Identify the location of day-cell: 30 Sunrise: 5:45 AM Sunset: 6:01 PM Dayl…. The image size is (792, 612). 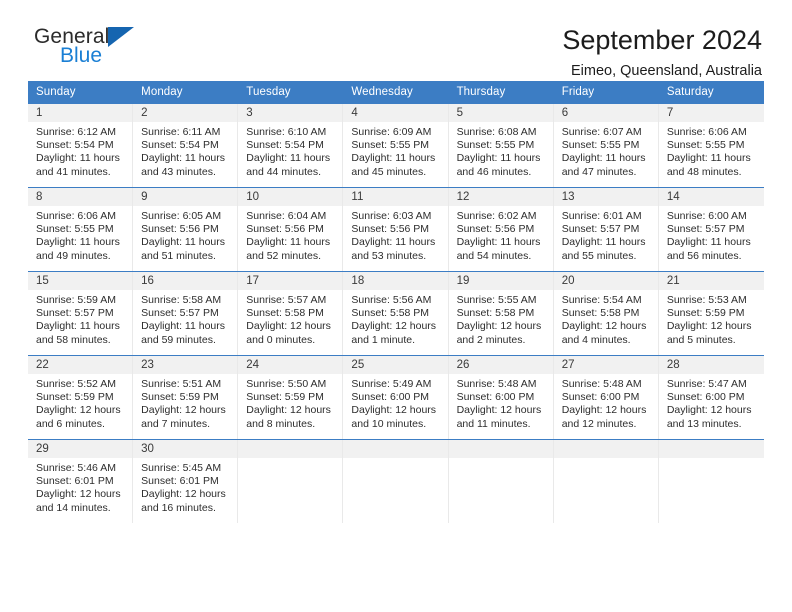
(186, 481).